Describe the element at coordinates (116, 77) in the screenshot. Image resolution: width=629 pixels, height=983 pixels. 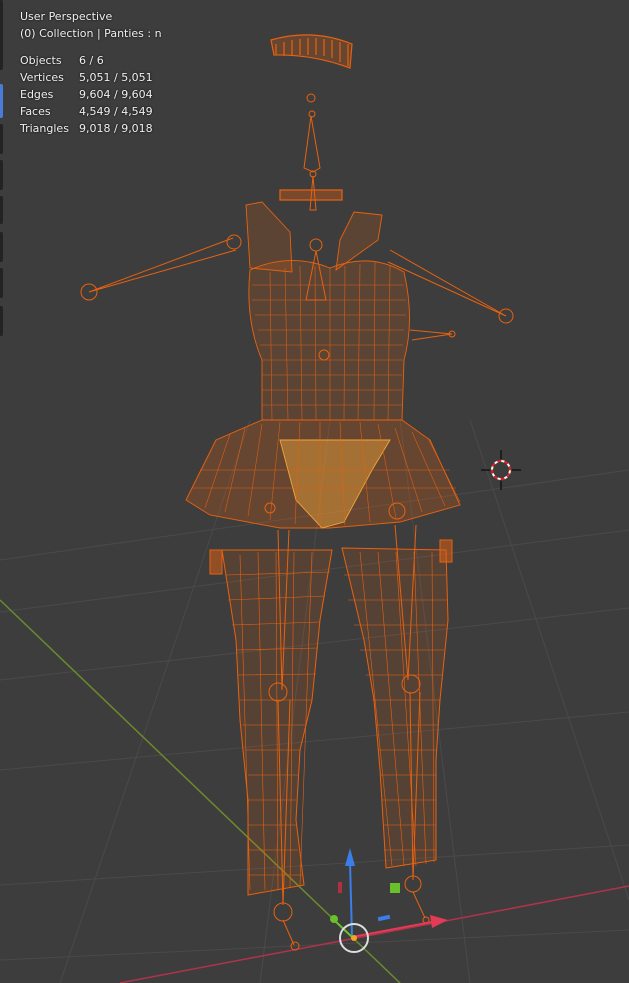
I see `stat-value: 5,051 / 5,051` at that location.